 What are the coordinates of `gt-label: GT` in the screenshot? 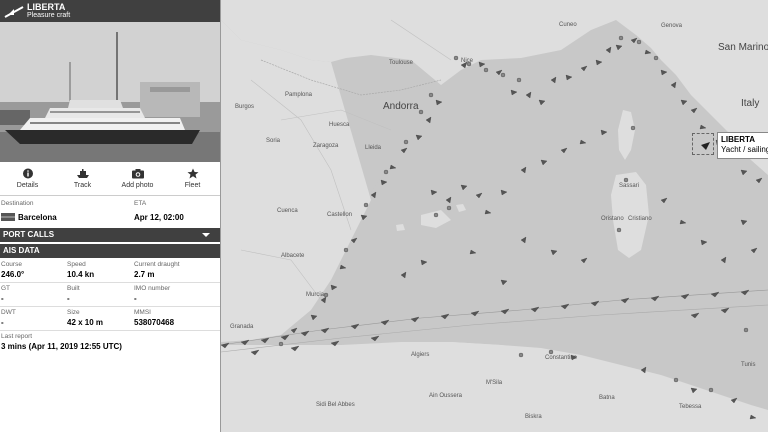 It's located at (6, 288).